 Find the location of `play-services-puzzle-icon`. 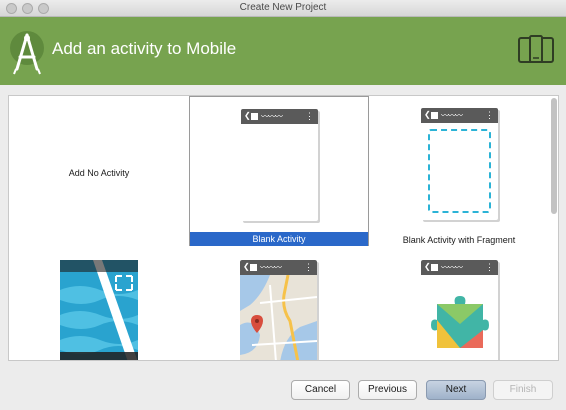

play-services-puzzle-icon is located at coordinates (460, 322).